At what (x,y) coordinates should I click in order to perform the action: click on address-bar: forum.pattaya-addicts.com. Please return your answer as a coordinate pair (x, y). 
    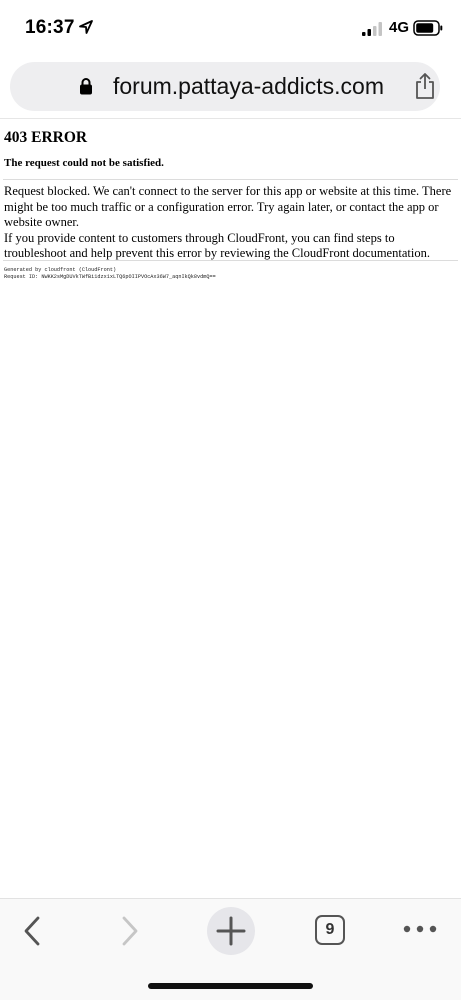
    Looking at the image, I should click on (225, 86).